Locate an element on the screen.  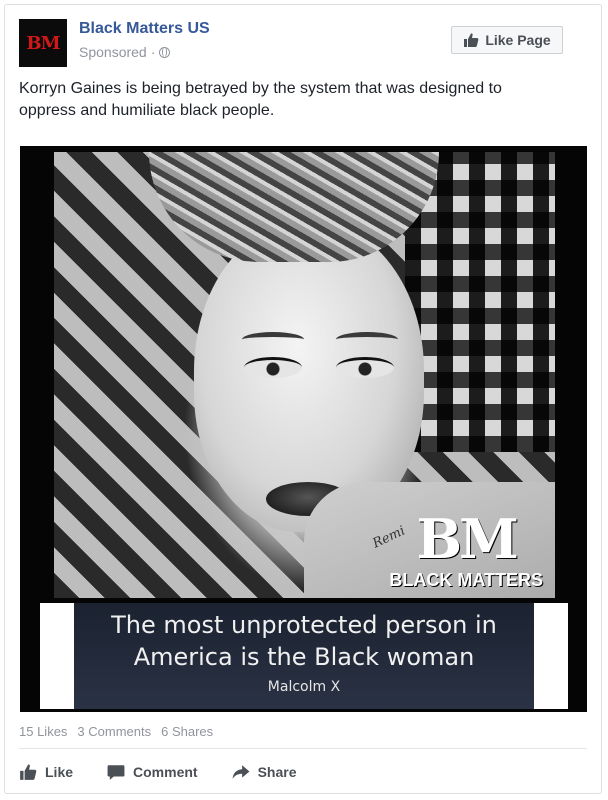
comments-count: 3 Comments is located at coordinates (114, 731).